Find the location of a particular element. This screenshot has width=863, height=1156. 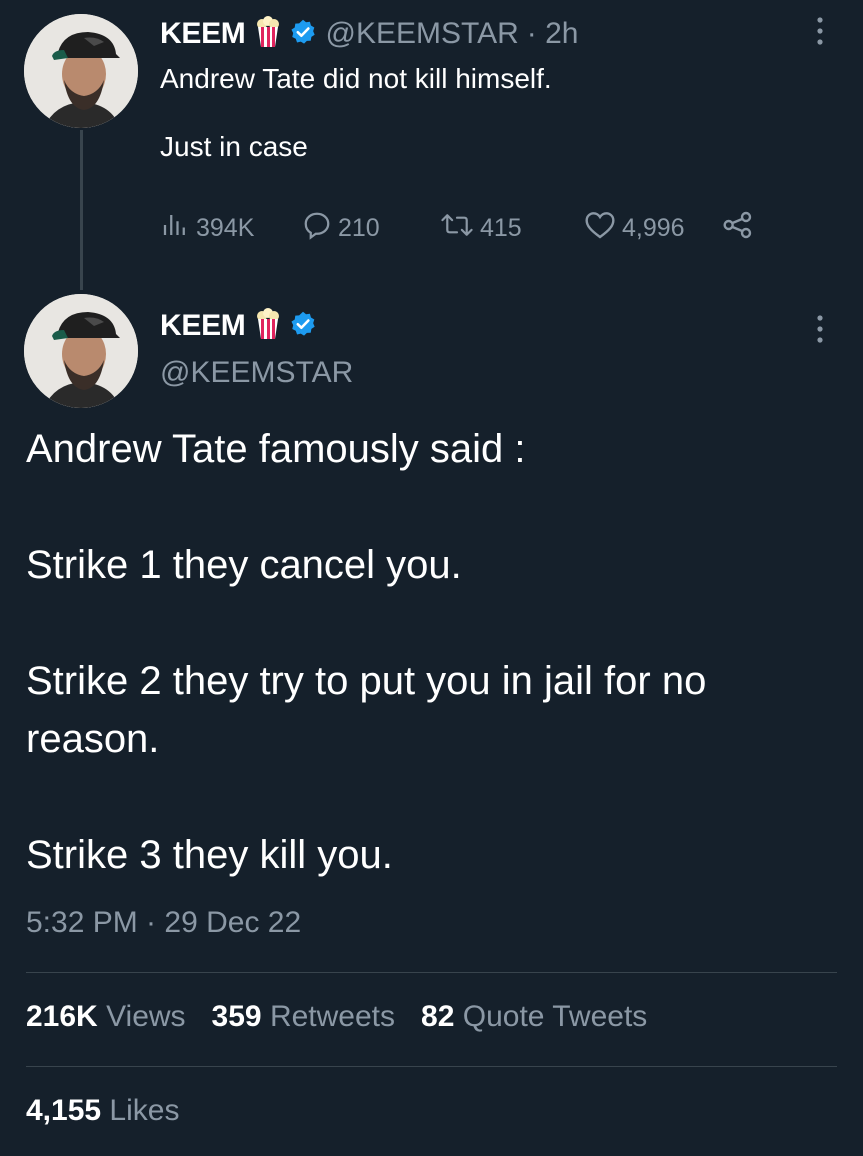

retweet-count: 415 is located at coordinates (501, 227).